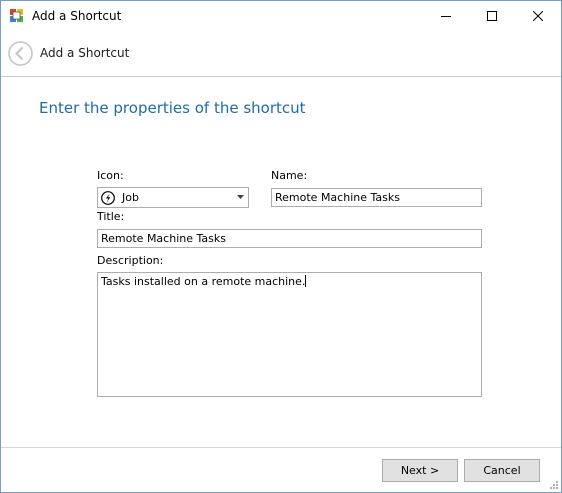 The height and width of the screenshot is (493, 562). Describe the element at coordinates (376, 197) in the screenshot. I see `name-field` at that location.